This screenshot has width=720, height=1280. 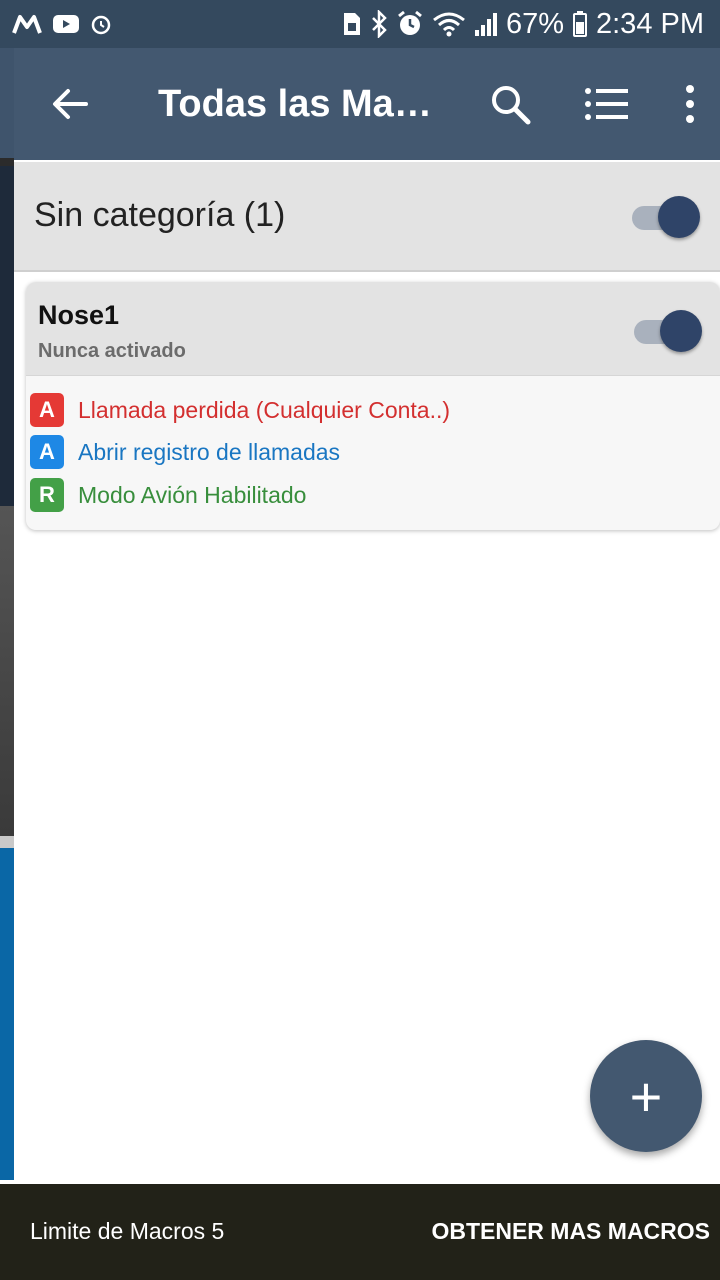 What do you see at coordinates (79, 315) in the screenshot?
I see `macro-name: Nose1` at bounding box center [79, 315].